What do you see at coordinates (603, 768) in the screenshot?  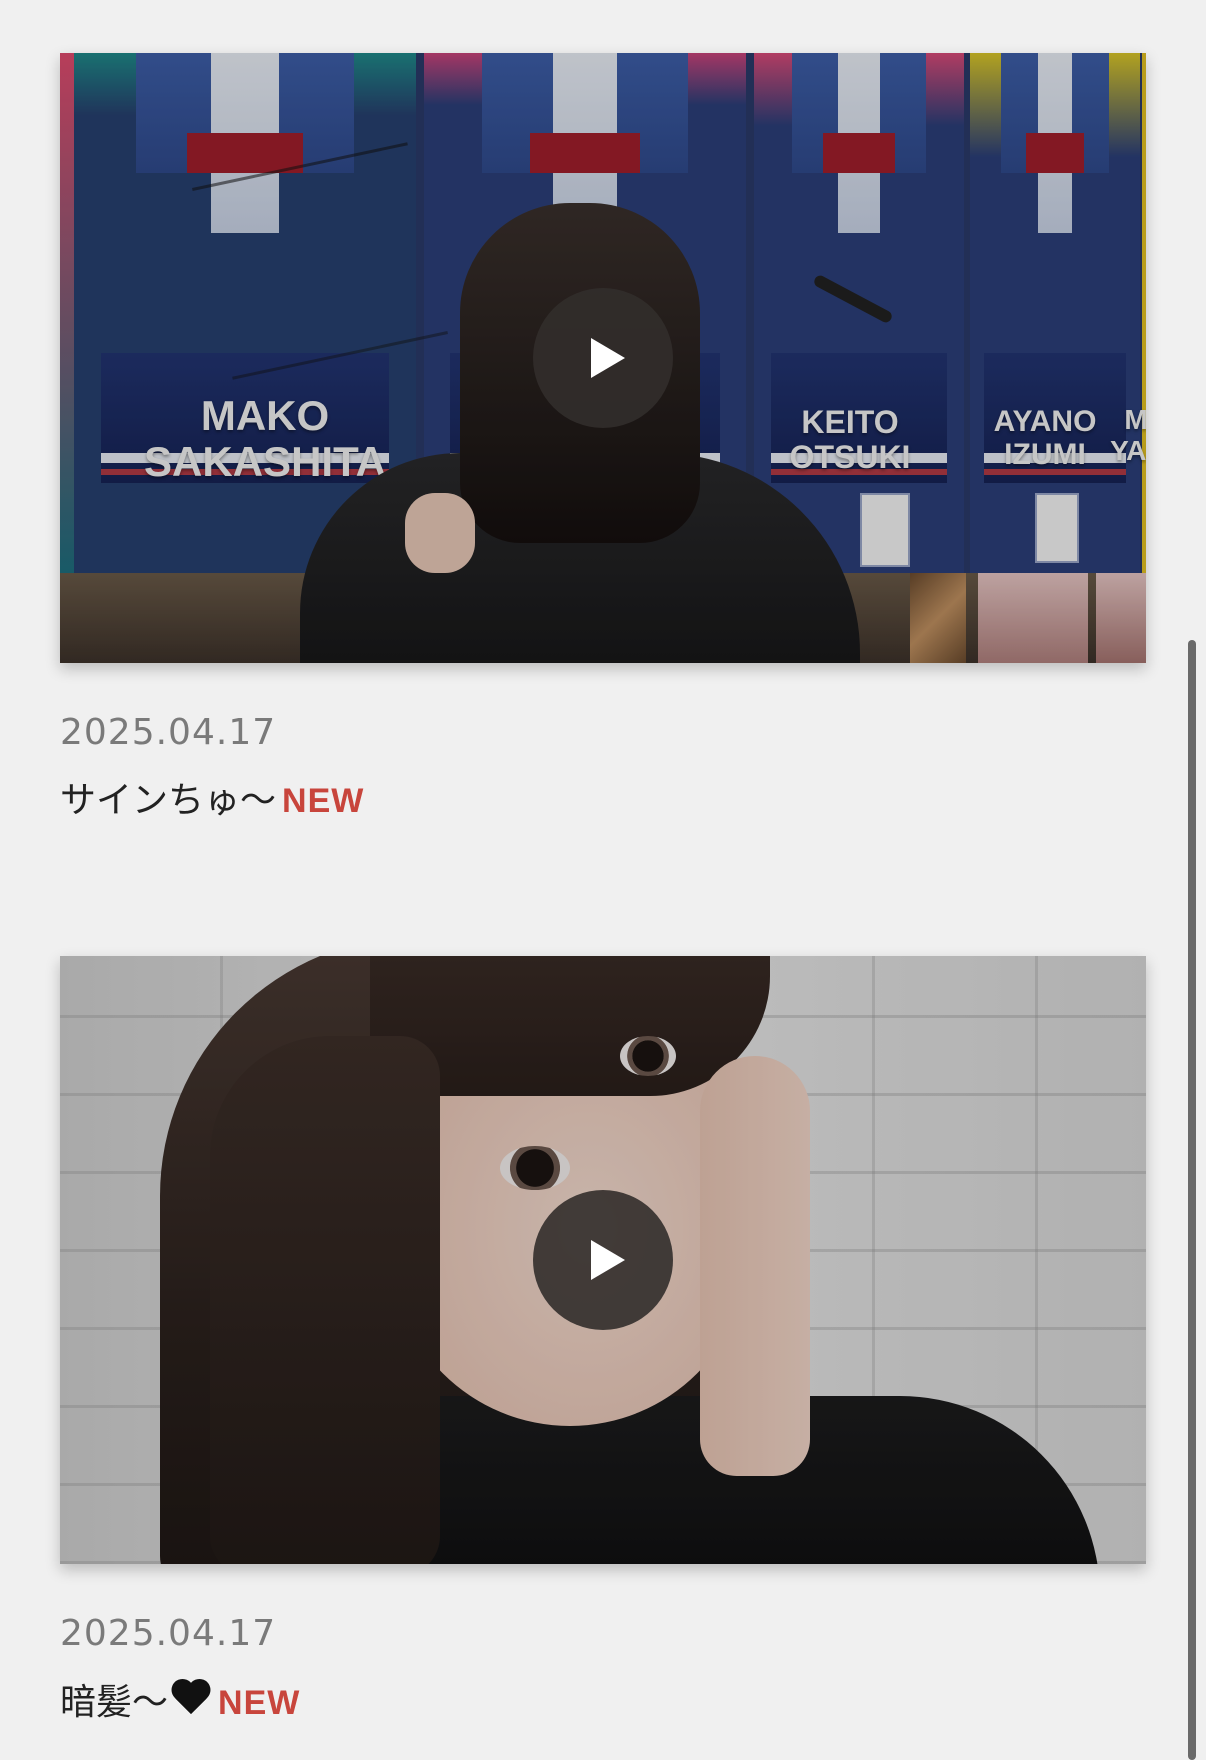 I see `post-meta: 2025.04.17 サインちゅ〜 NEW` at bounding box center [603, 768].